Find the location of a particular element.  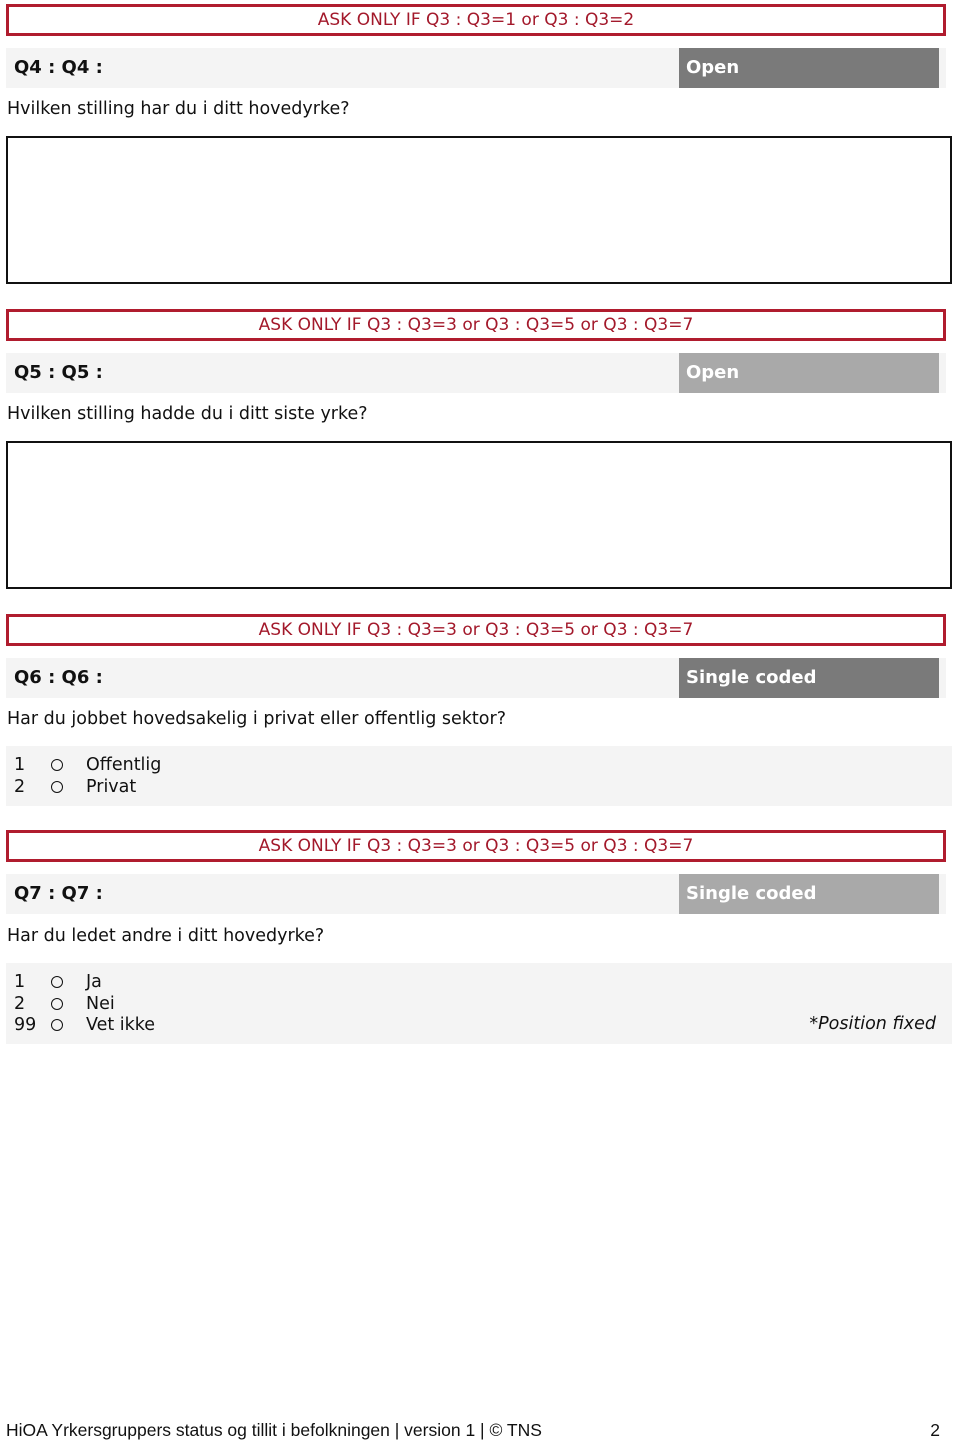

q5-id: Q5 : Q5 : is located at coordinates (58, 372).